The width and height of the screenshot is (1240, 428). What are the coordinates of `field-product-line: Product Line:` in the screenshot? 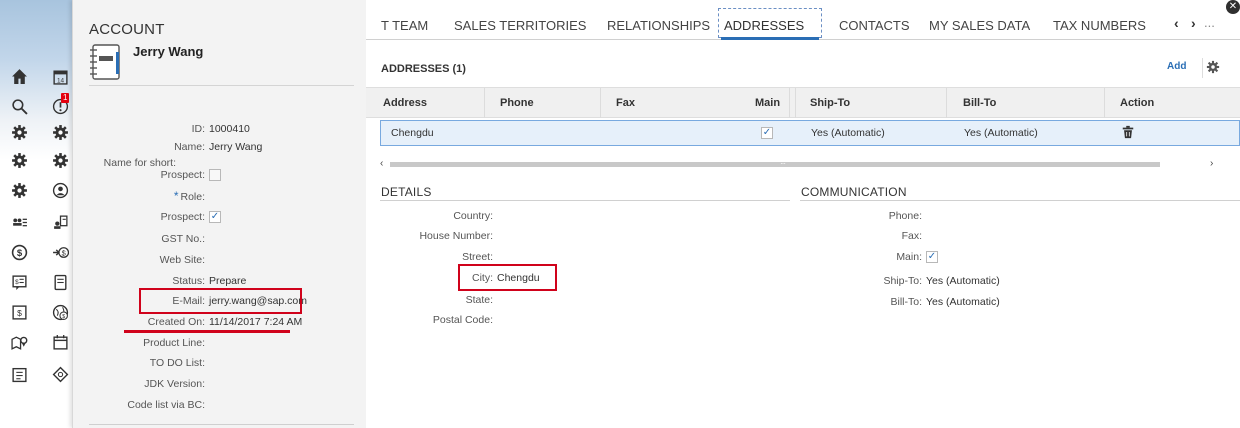 It's located at (220, 343).